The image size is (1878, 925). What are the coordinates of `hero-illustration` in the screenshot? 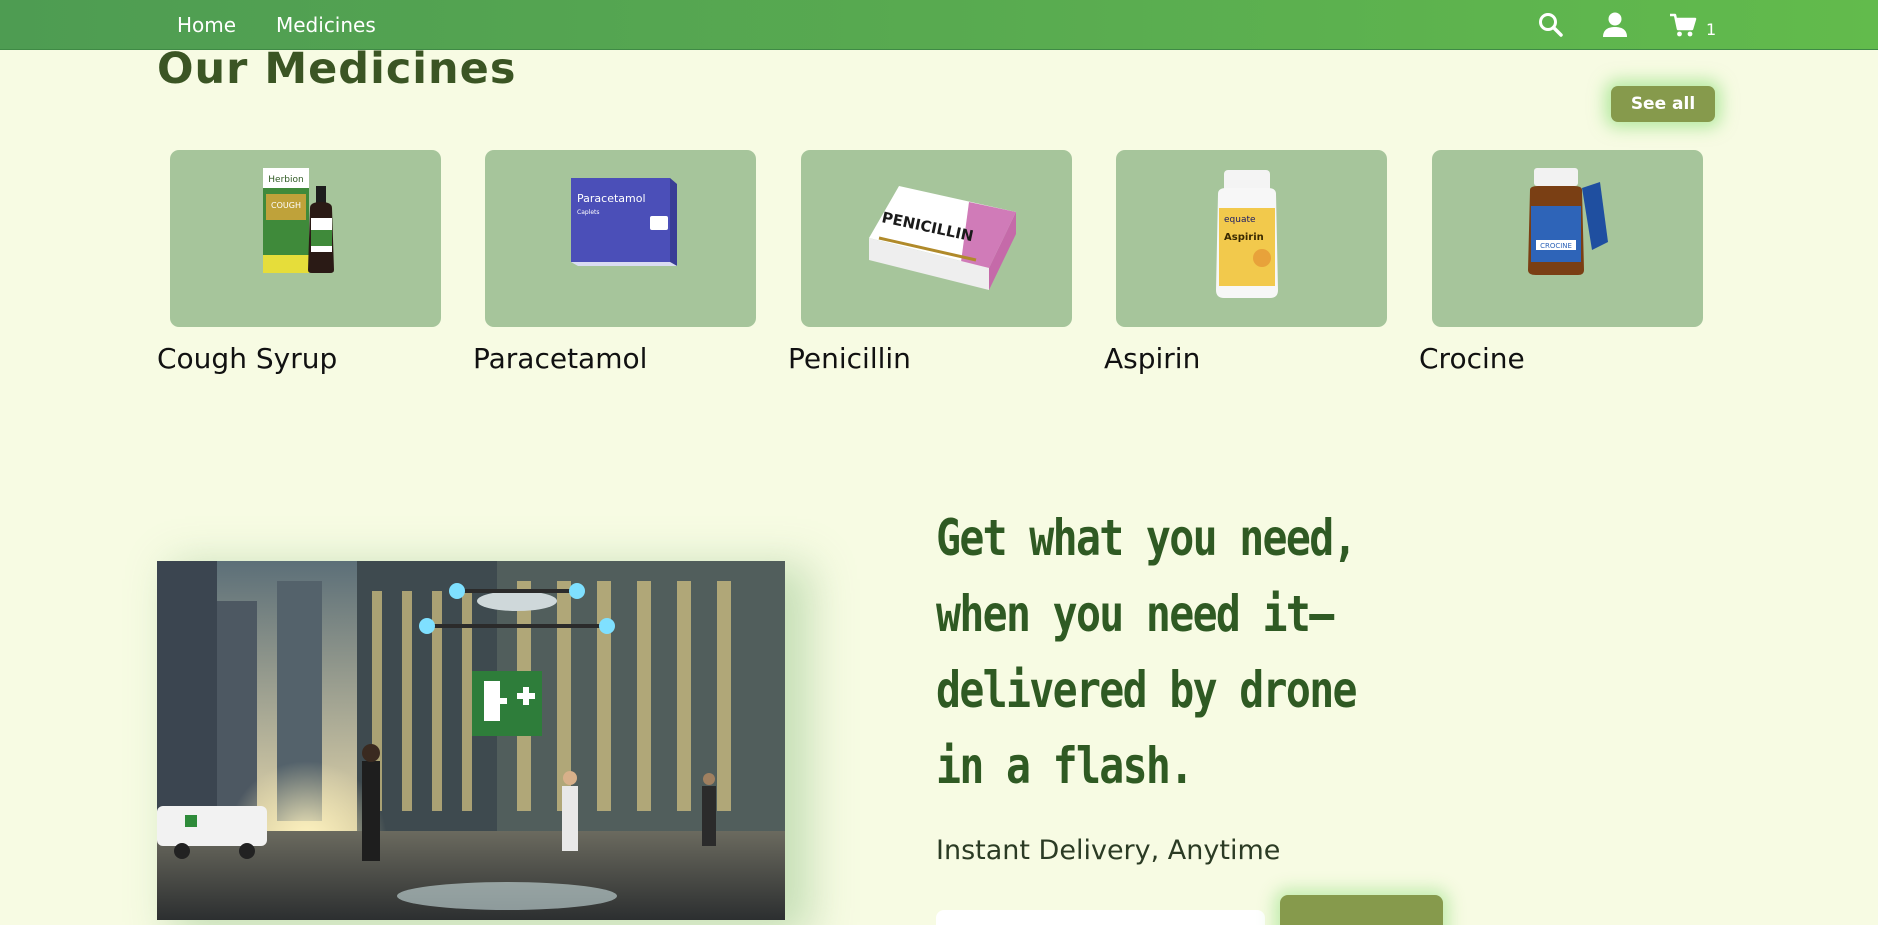 It's located at (471, 740).